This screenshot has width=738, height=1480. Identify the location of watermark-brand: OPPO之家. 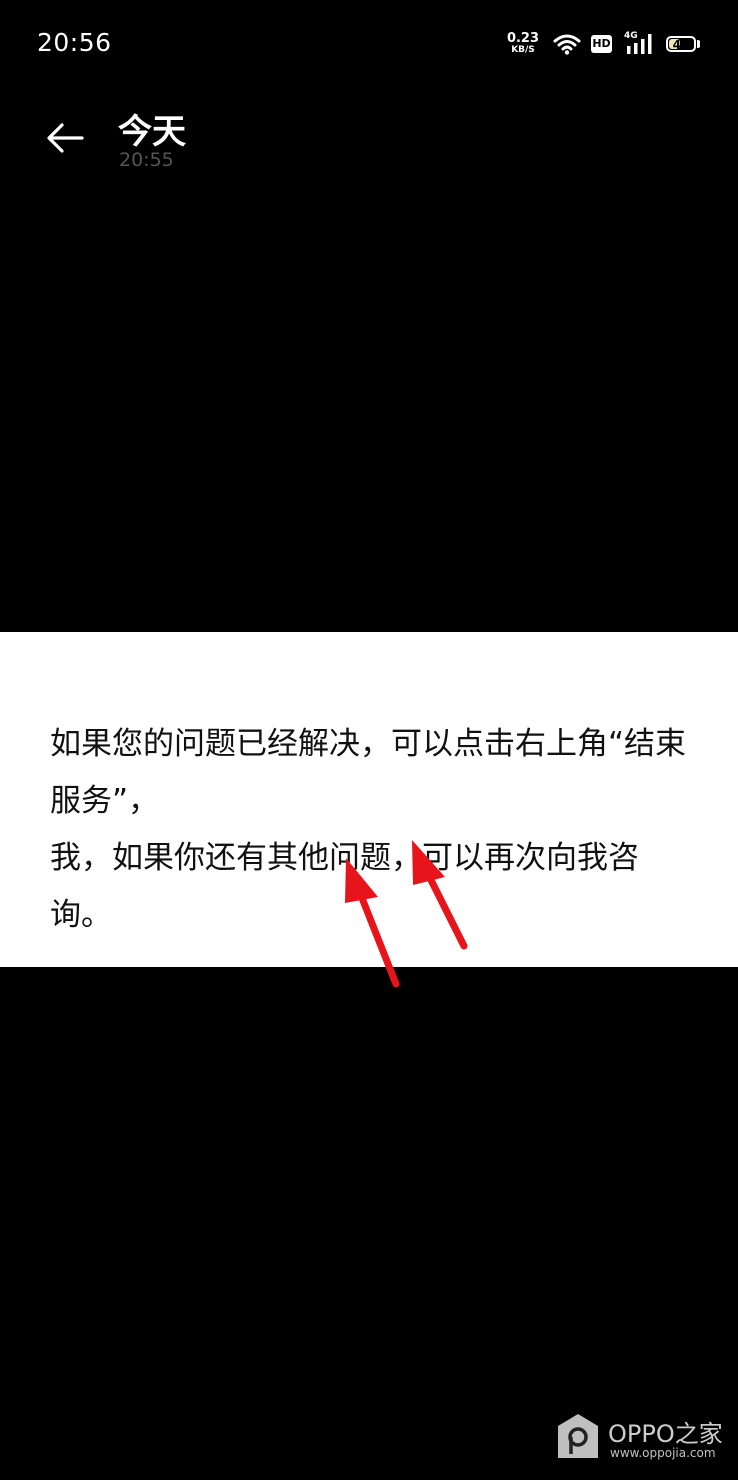
(665, 1434).